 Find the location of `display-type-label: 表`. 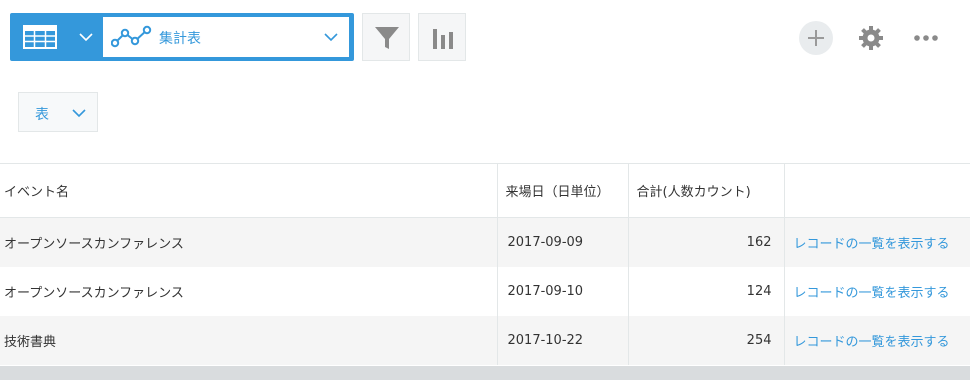

display-type-label: 表 is located at coordinates (42, 115).